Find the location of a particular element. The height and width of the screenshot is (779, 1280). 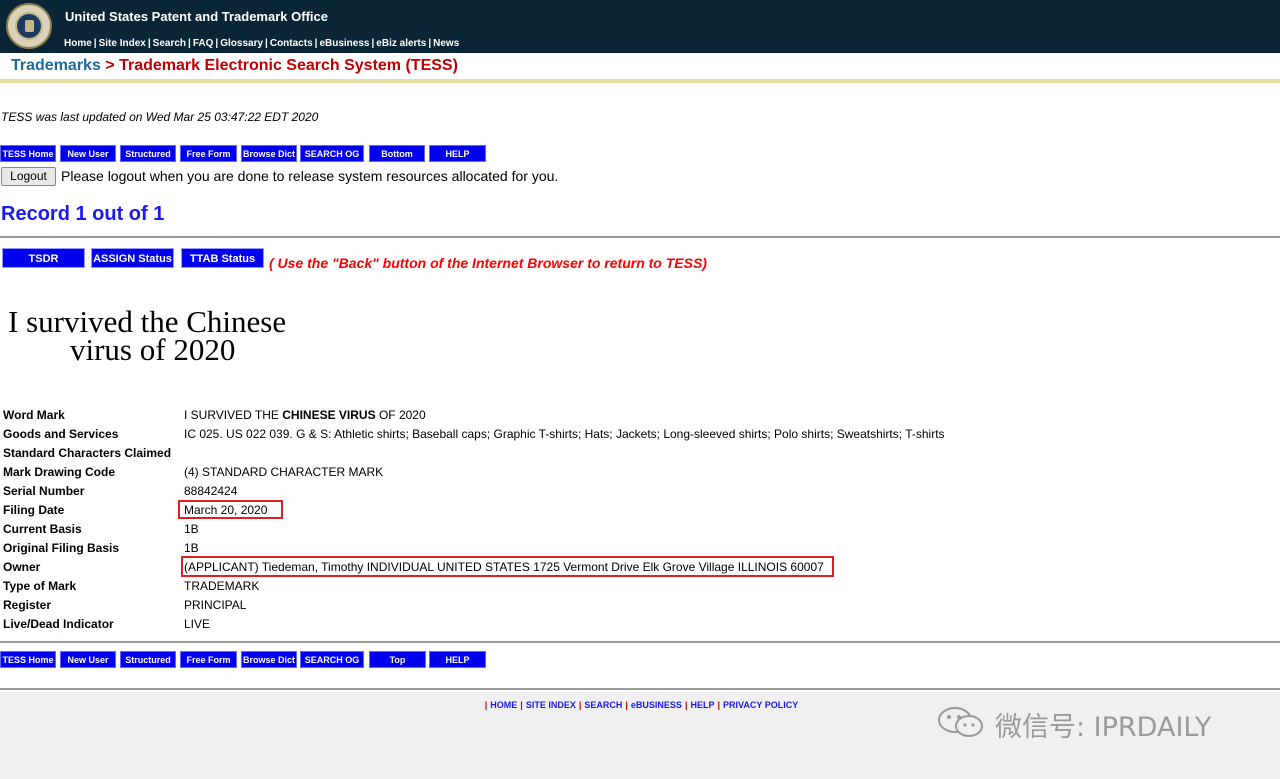

field-label: Live/Dead Indicator is located at coordinates (58, 624).